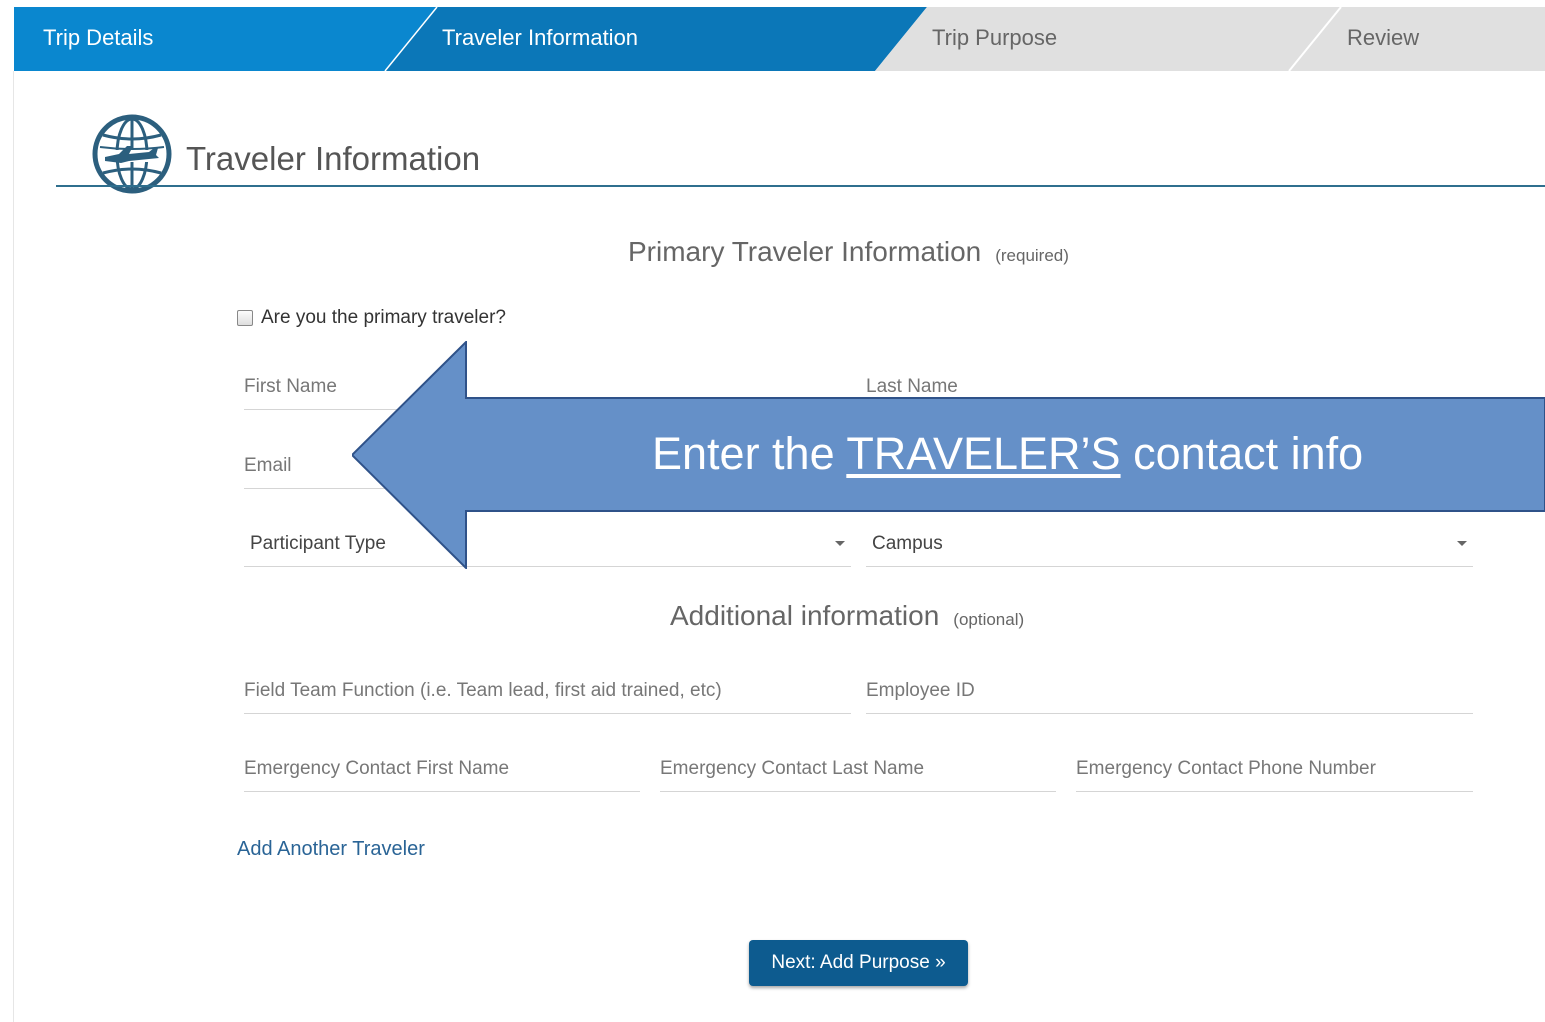 This screenshot has width=1545, height=1022. Describe the element at coordinates (858, 963) in the screenshot. I see `next-add-purpose-button: Next: Add Purpose »` at that location.